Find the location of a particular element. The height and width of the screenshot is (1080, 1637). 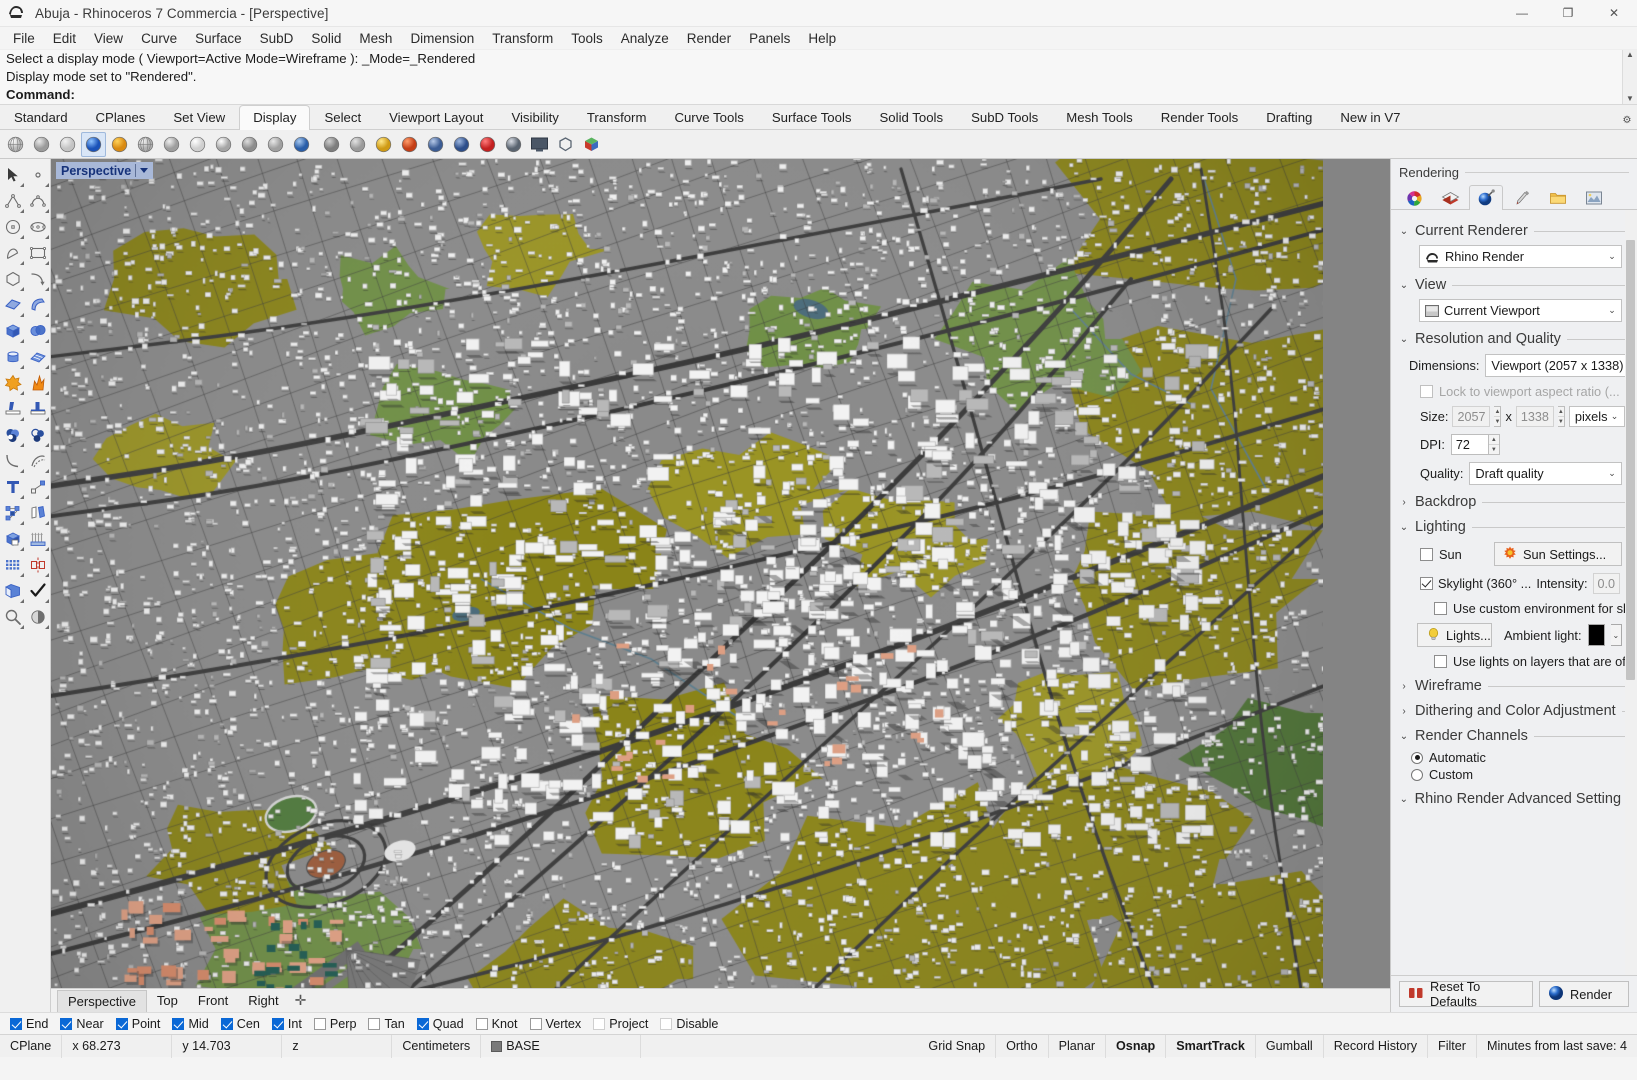

osnap-project: Project is located at coordinates (620, 1024).